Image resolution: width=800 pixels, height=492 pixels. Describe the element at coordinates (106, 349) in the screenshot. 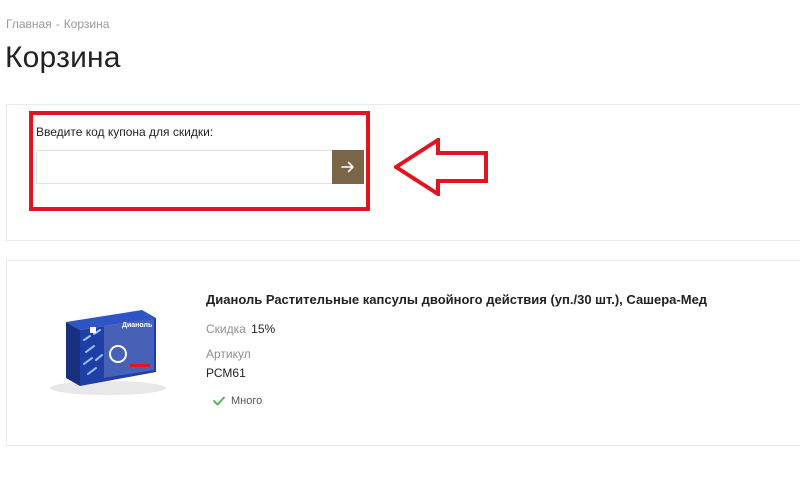

I see `product-image: Дианоль` at that location.